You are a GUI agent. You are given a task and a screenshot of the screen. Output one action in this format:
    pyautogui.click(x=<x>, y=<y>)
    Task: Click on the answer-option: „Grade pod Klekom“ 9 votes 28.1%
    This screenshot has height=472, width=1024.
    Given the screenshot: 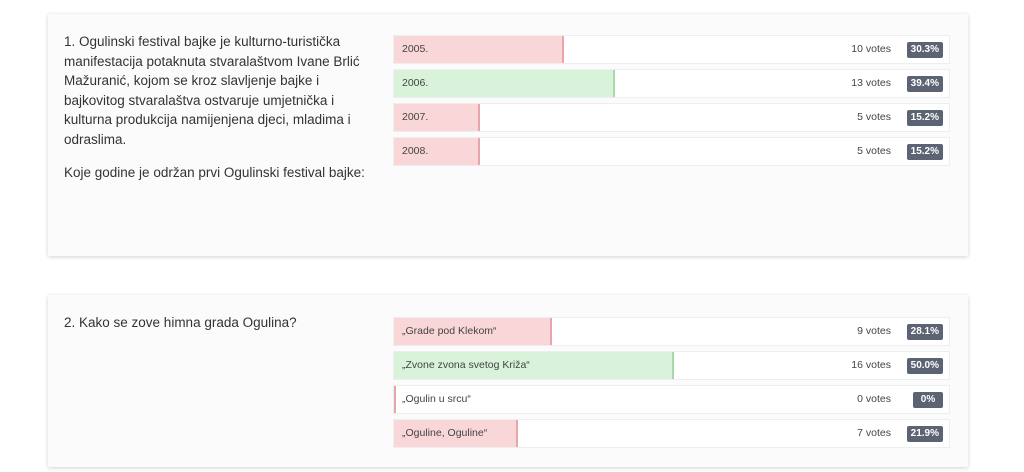 What is the action you would take?
    pyautogui.click(x=671, y=331)
    